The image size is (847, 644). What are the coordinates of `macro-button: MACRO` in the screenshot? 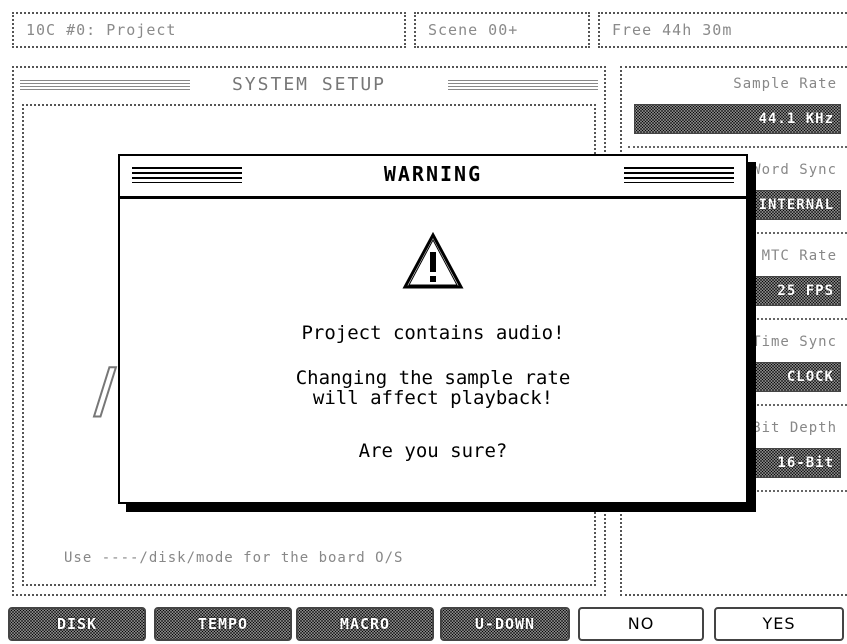 It's located at (365, 624).